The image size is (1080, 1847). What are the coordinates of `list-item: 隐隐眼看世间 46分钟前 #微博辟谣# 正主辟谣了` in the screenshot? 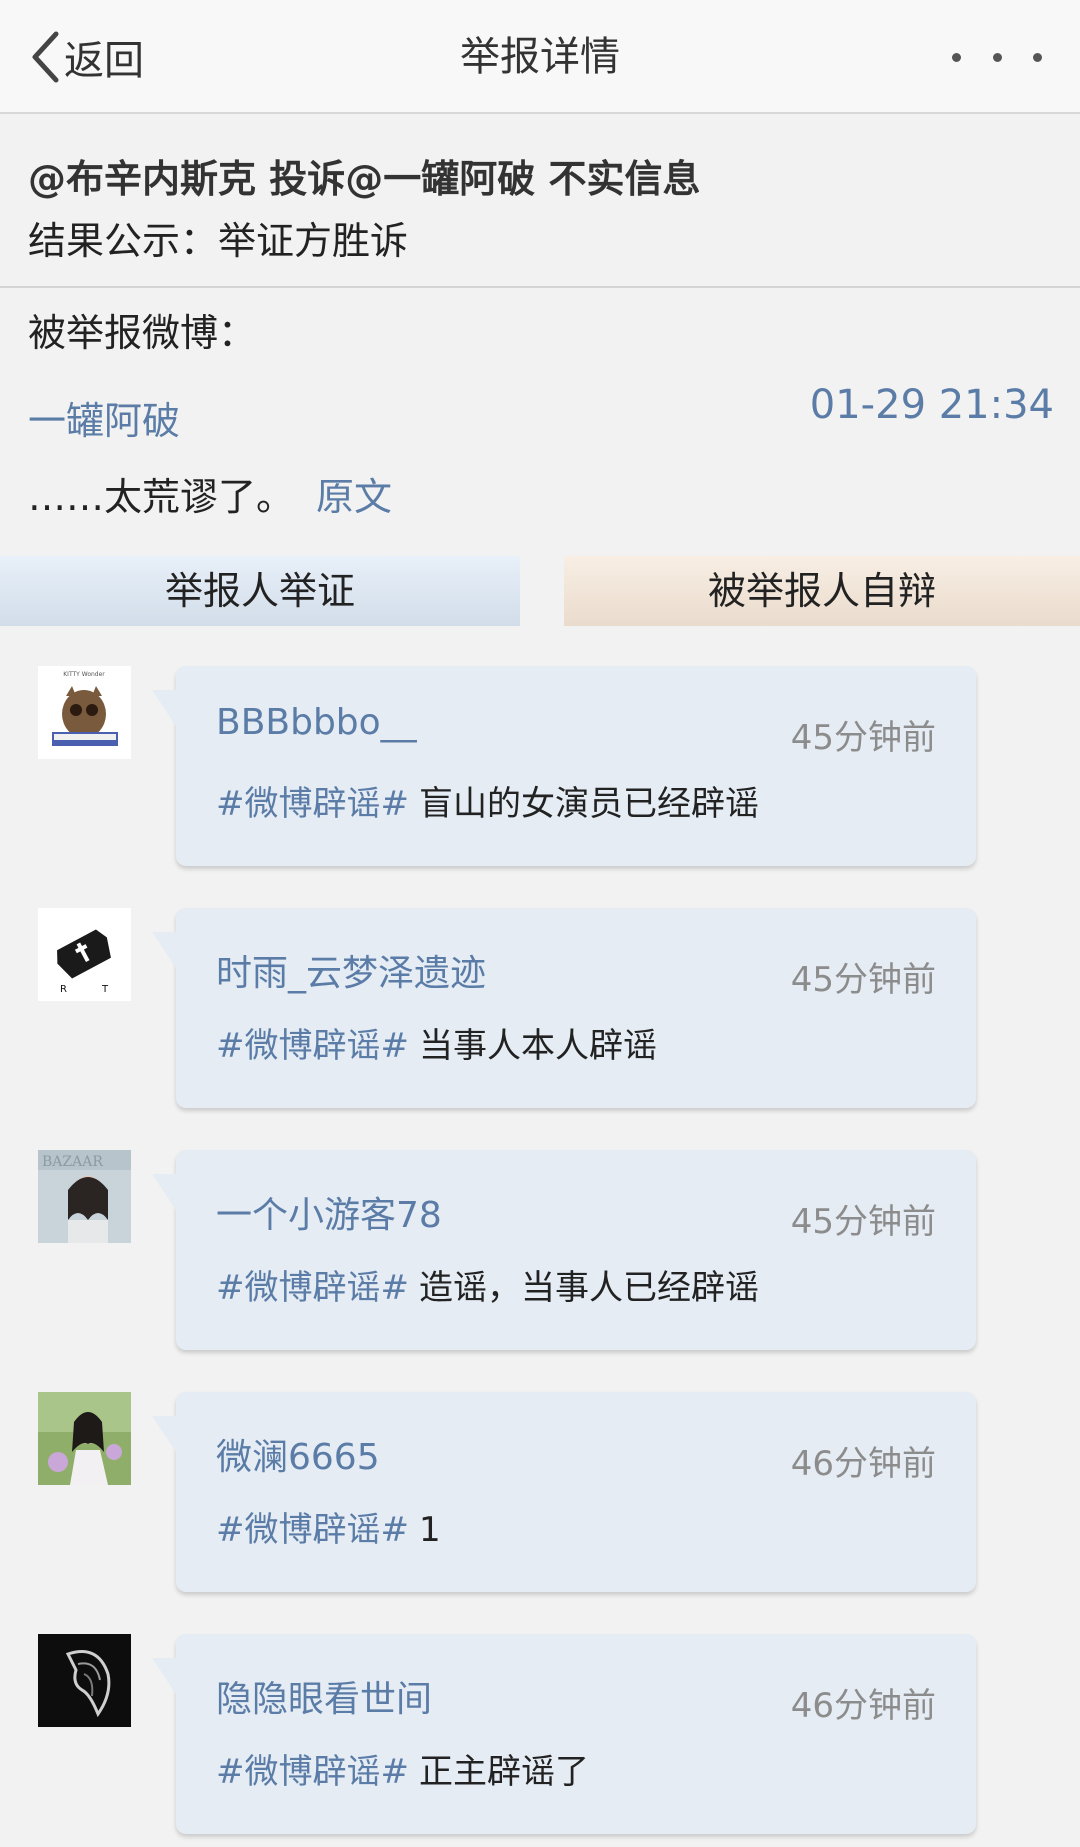 It's located at (540, 1715).